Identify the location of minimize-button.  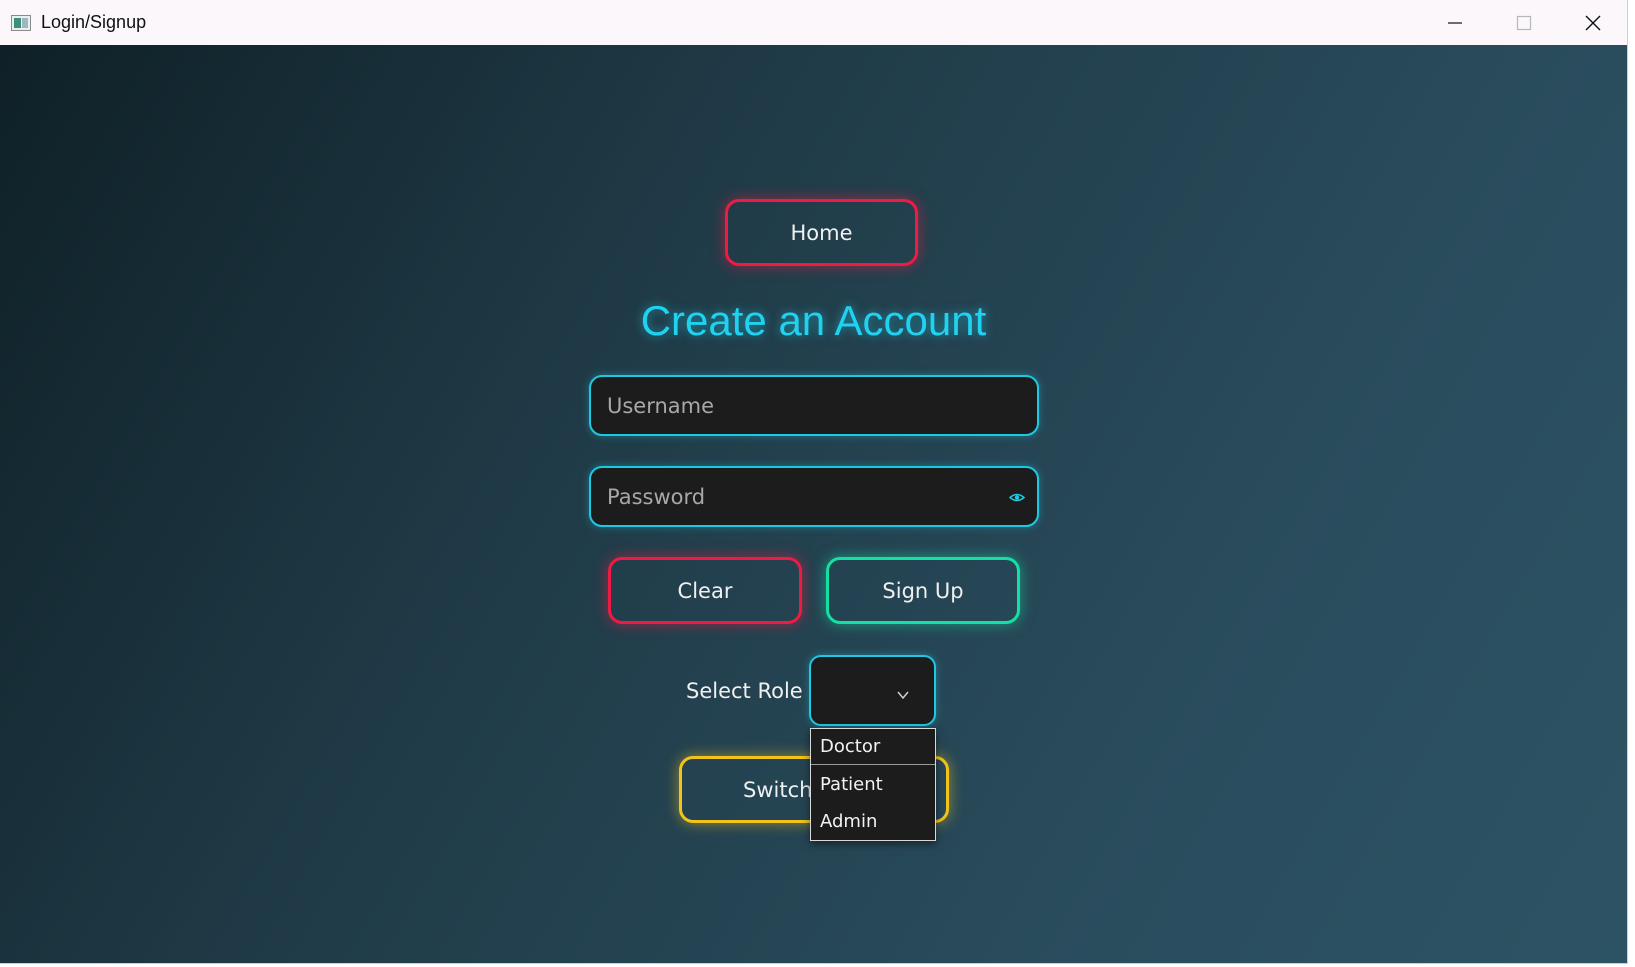
(1454, 22).